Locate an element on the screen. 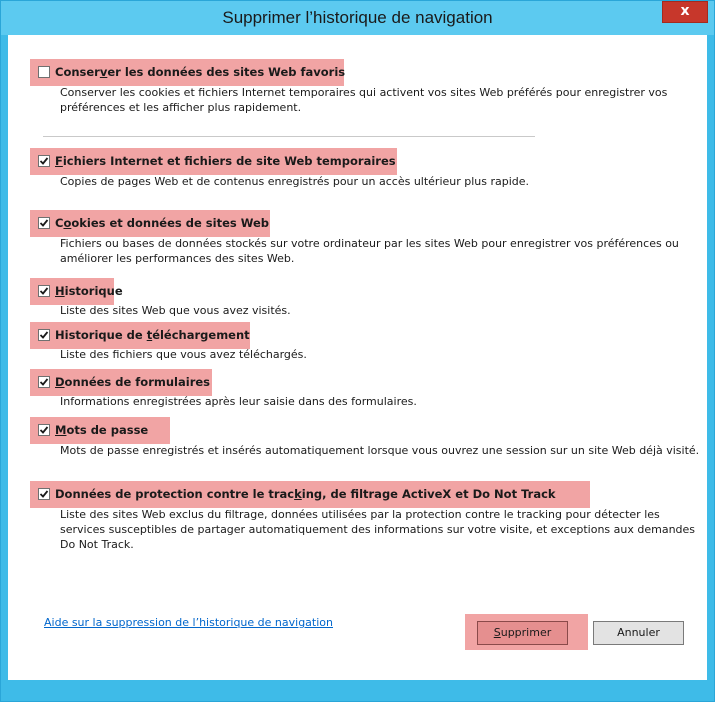 The height and width of the screenshot is (702, 715). checkbox-form-data is located at coordinates (44, 382).